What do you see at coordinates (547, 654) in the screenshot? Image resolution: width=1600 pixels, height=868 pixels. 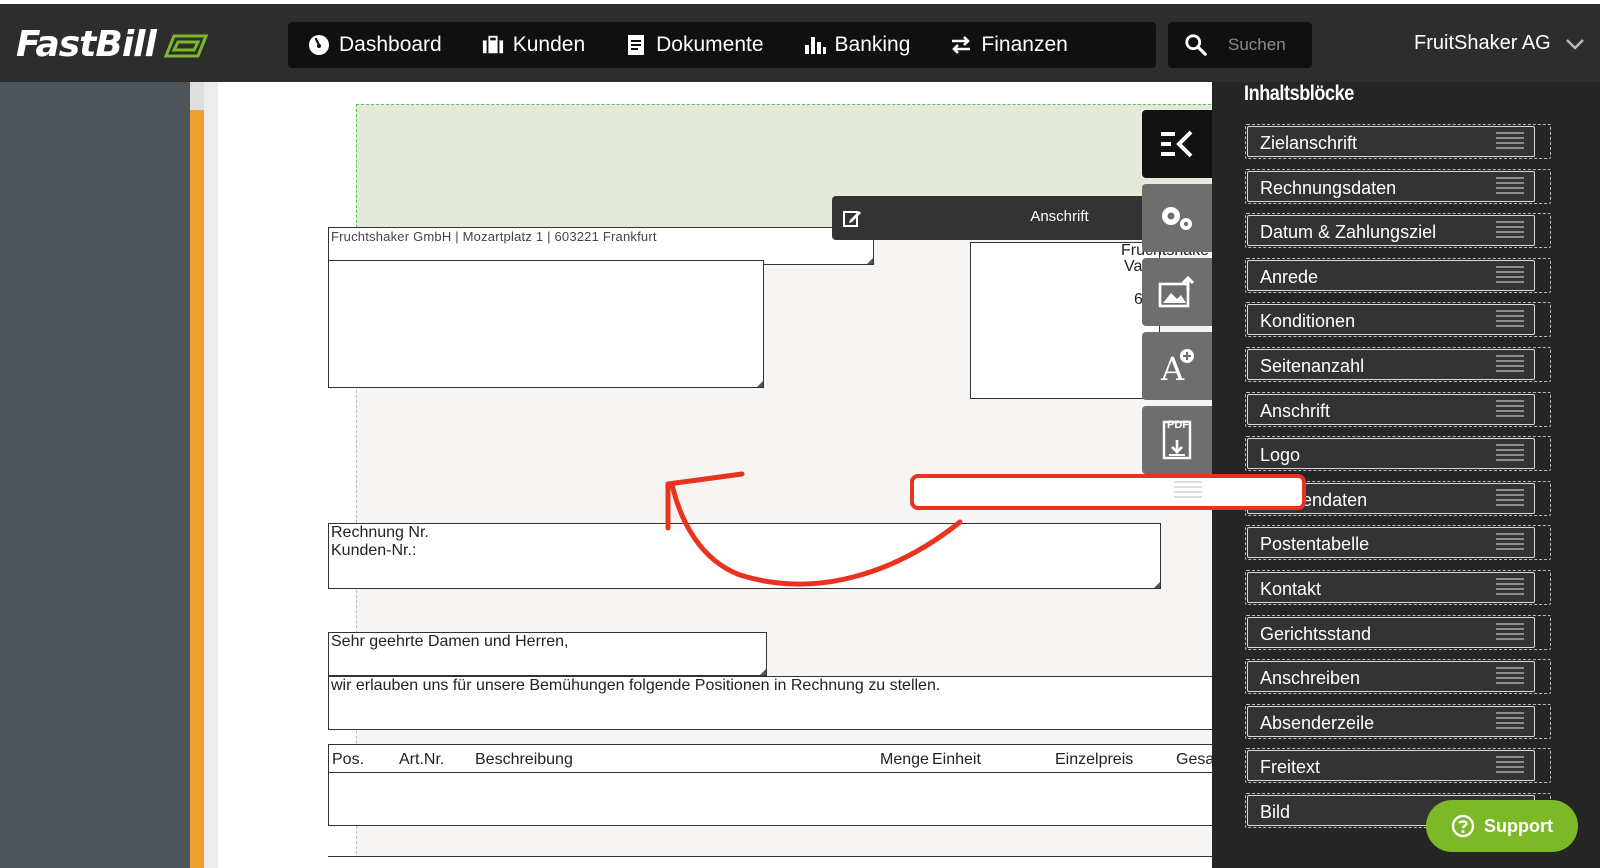 I see `salutation-block: Sehr geehrte Damen und Herren,` at bounding box center [547, 654].